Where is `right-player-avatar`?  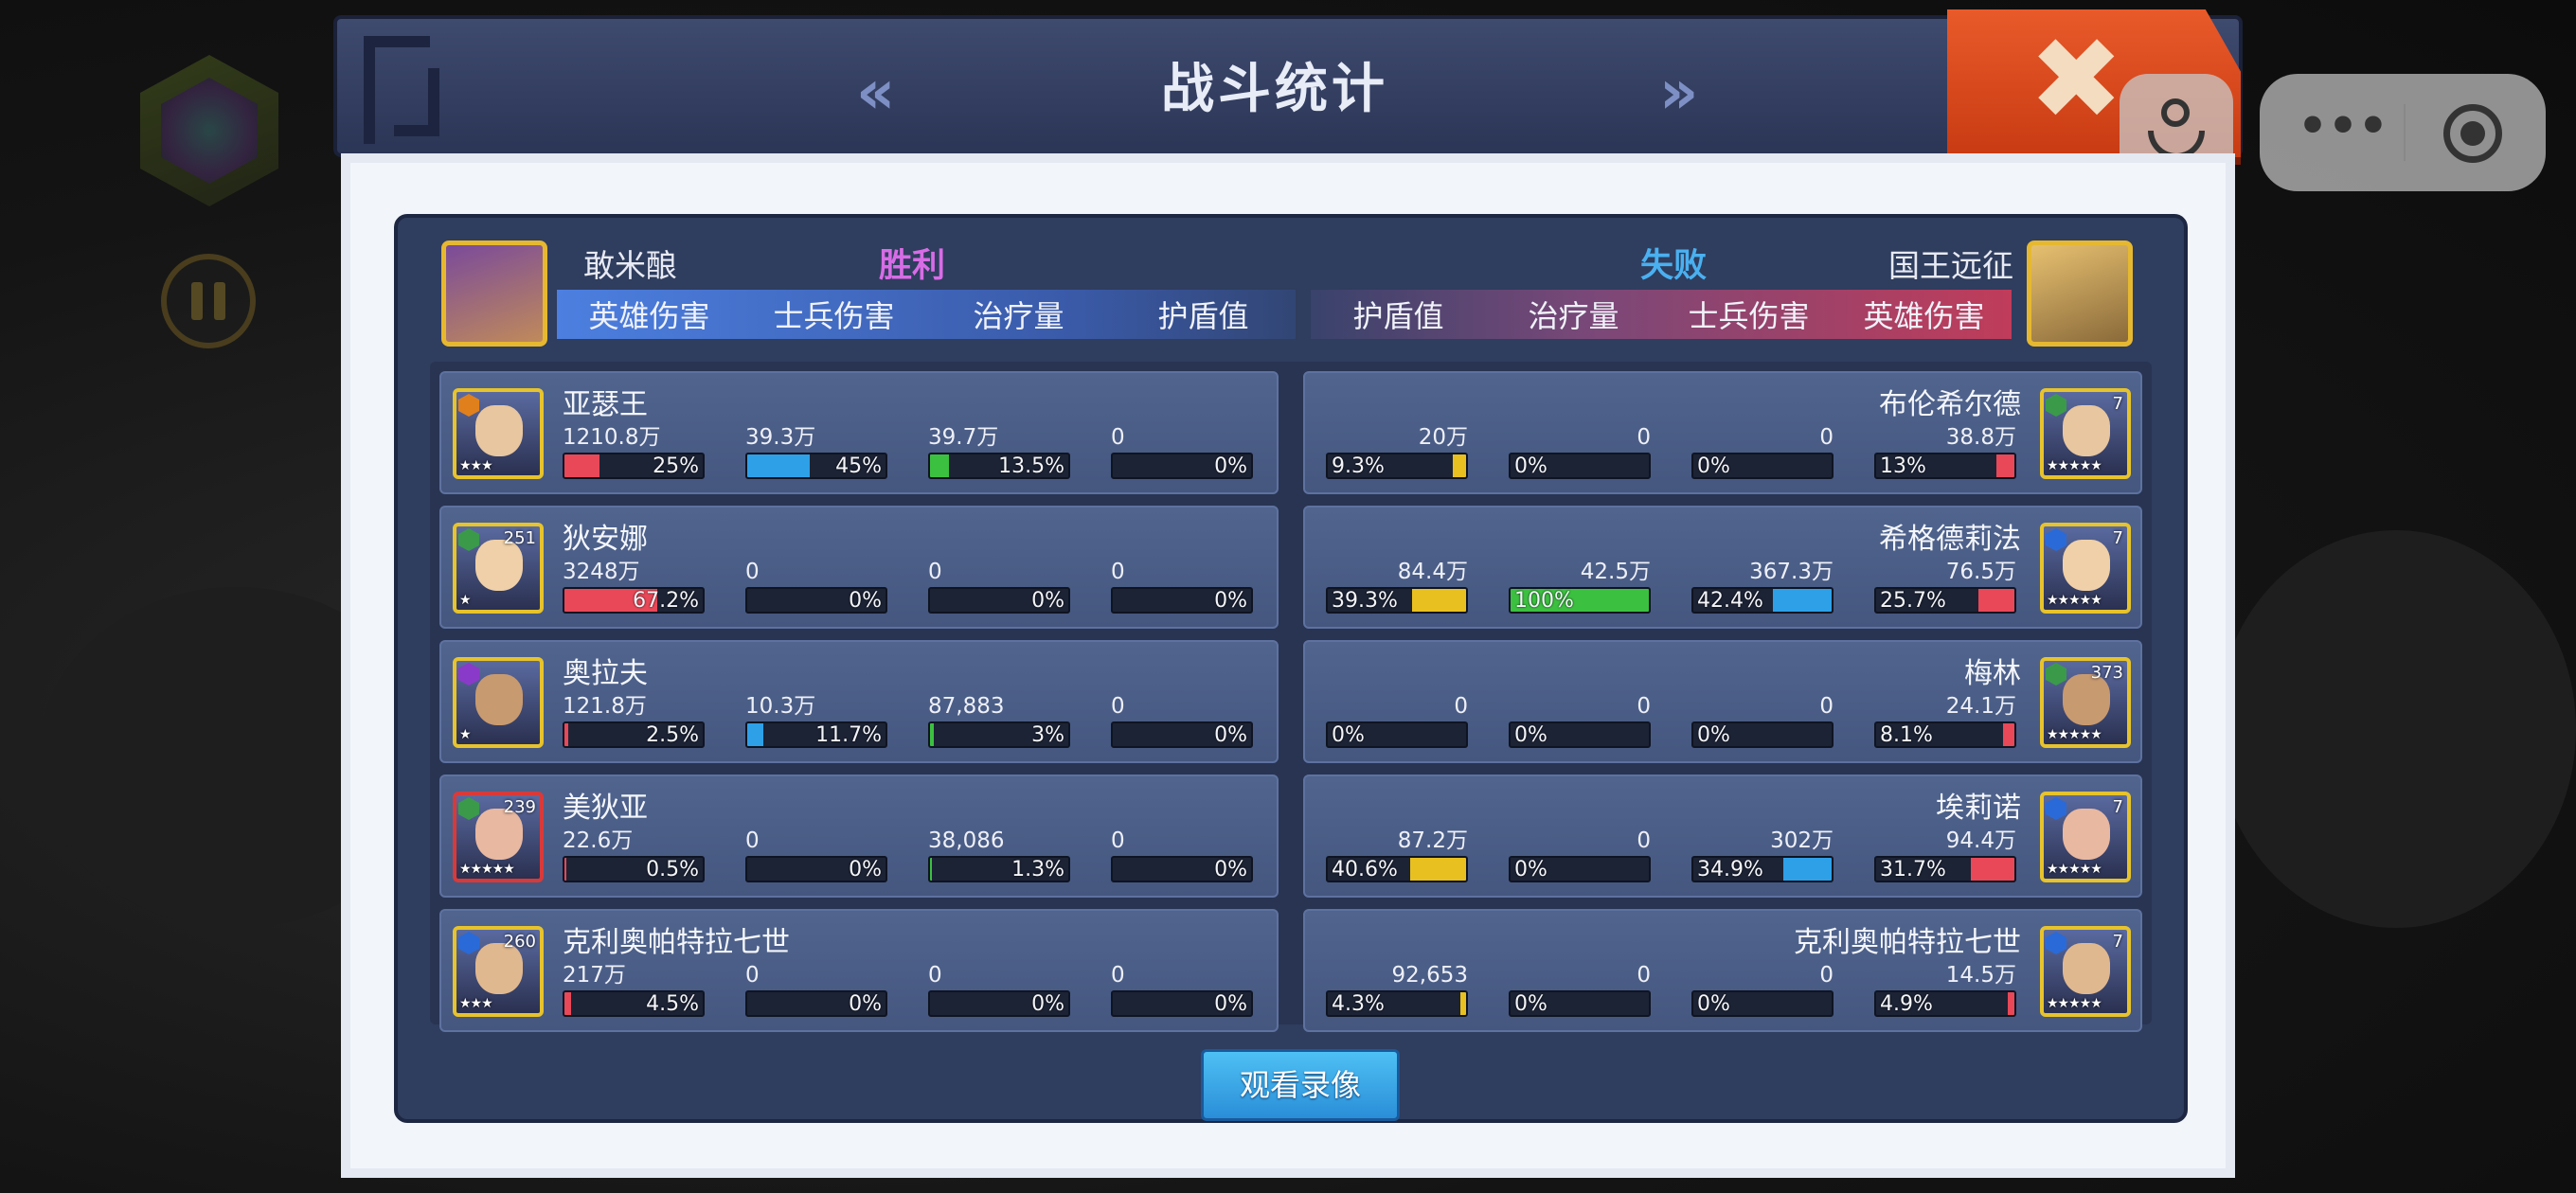 right-player-avatar is located at coordinates (2080, 293).